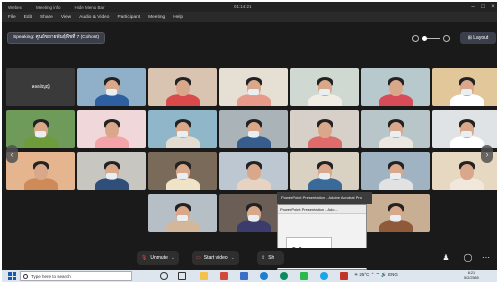  What do you see at coordinates (204, 276) in the screenshot?
I see `file-explorer-icon` at bounding box center [204, 276].